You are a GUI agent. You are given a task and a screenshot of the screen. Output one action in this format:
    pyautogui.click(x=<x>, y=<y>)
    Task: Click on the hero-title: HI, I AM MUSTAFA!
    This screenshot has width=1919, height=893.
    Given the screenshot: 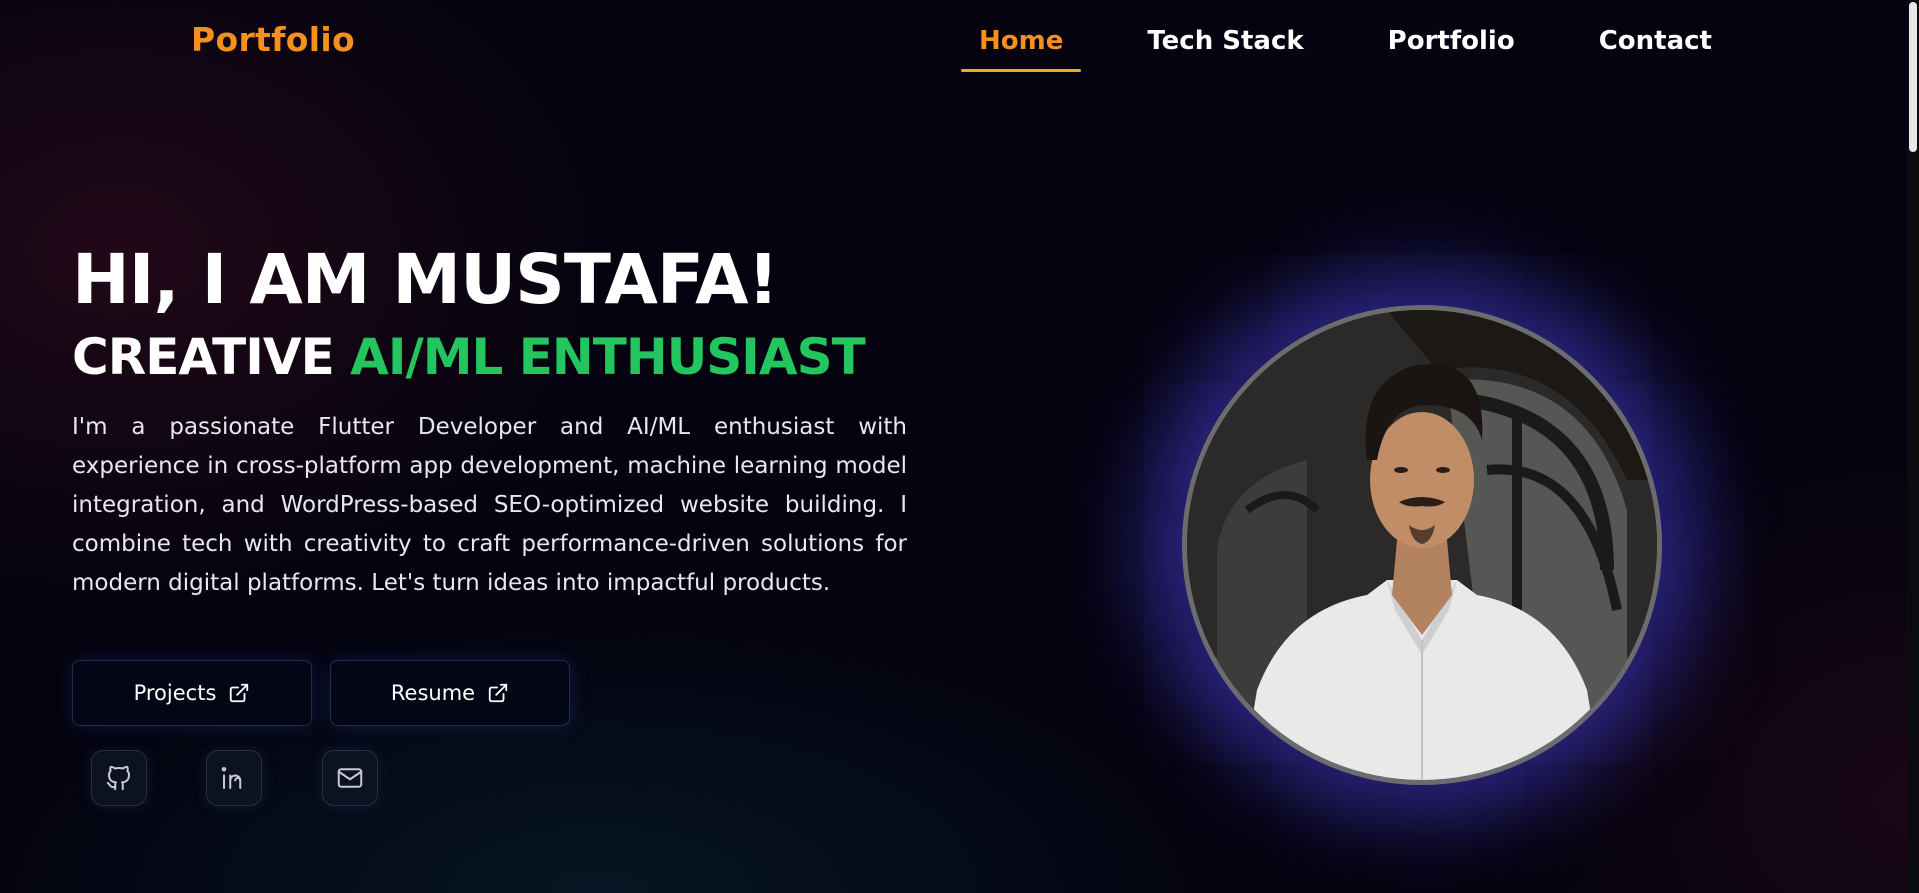 What is the action you would take?
    pyautogui.click(x=425, y=280)
    